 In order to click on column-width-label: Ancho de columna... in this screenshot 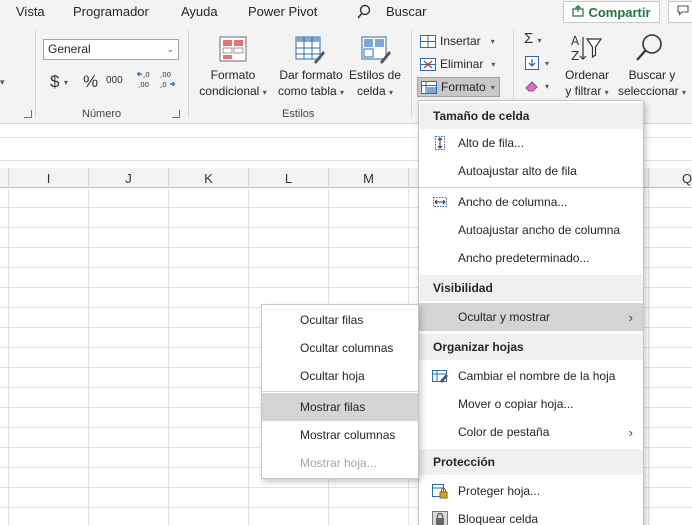, I will do `click(513, 202)`.